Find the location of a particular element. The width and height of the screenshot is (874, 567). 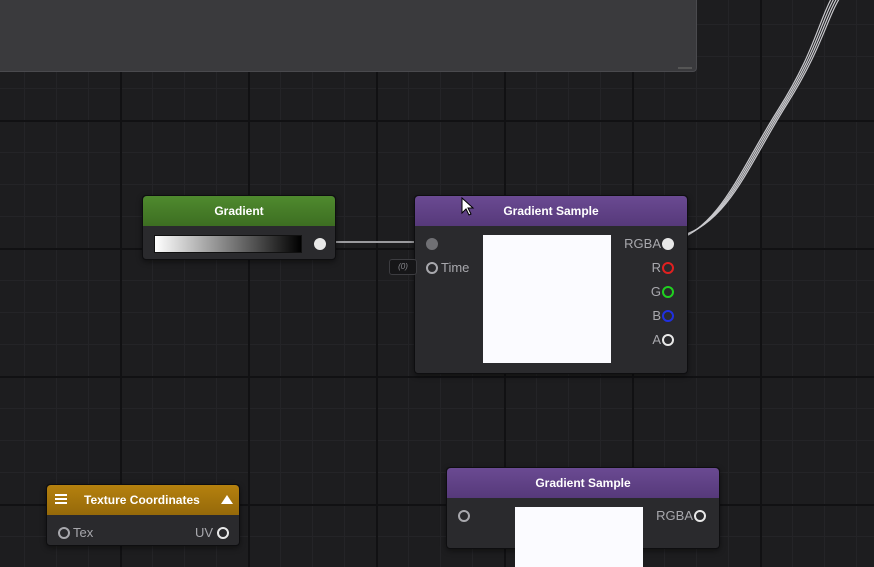

texture-coordinates-title: Texture Coordinates is located at coordinates (142, 500).